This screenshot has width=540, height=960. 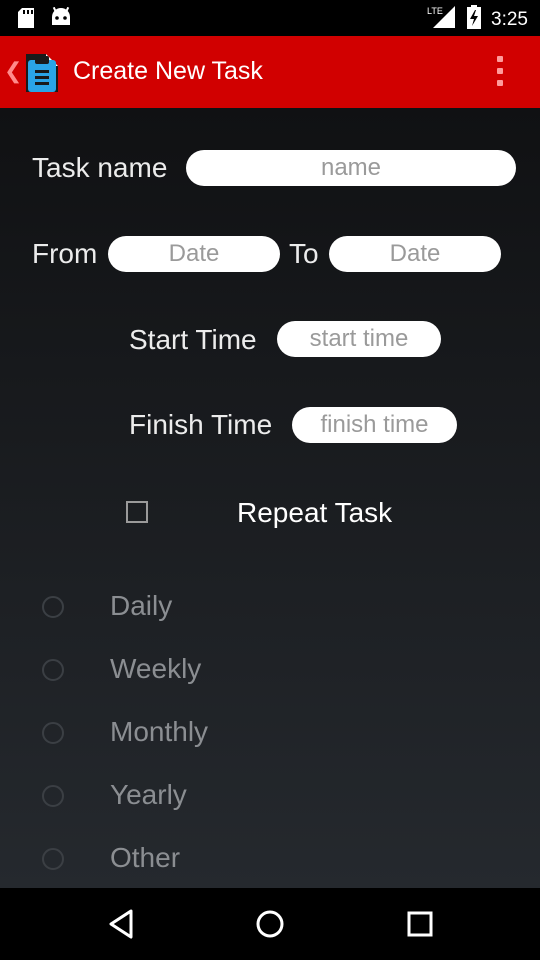 What do you see at coordinates (500, 73) in the screenshot?
I see `overflow-menu-icon` at bounding box center [500, 73].